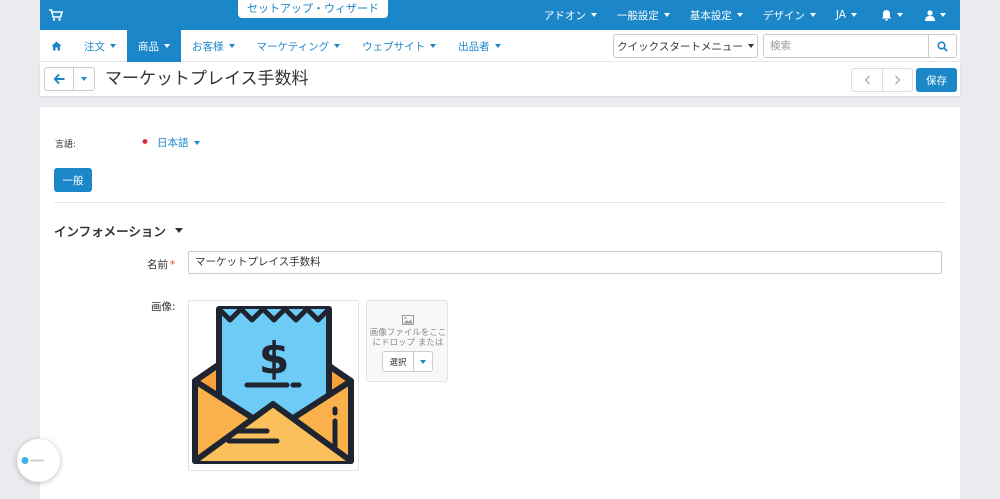 The width and height of the screenshot is (1000, 499). I want to click on search-button, so click(942, 46).